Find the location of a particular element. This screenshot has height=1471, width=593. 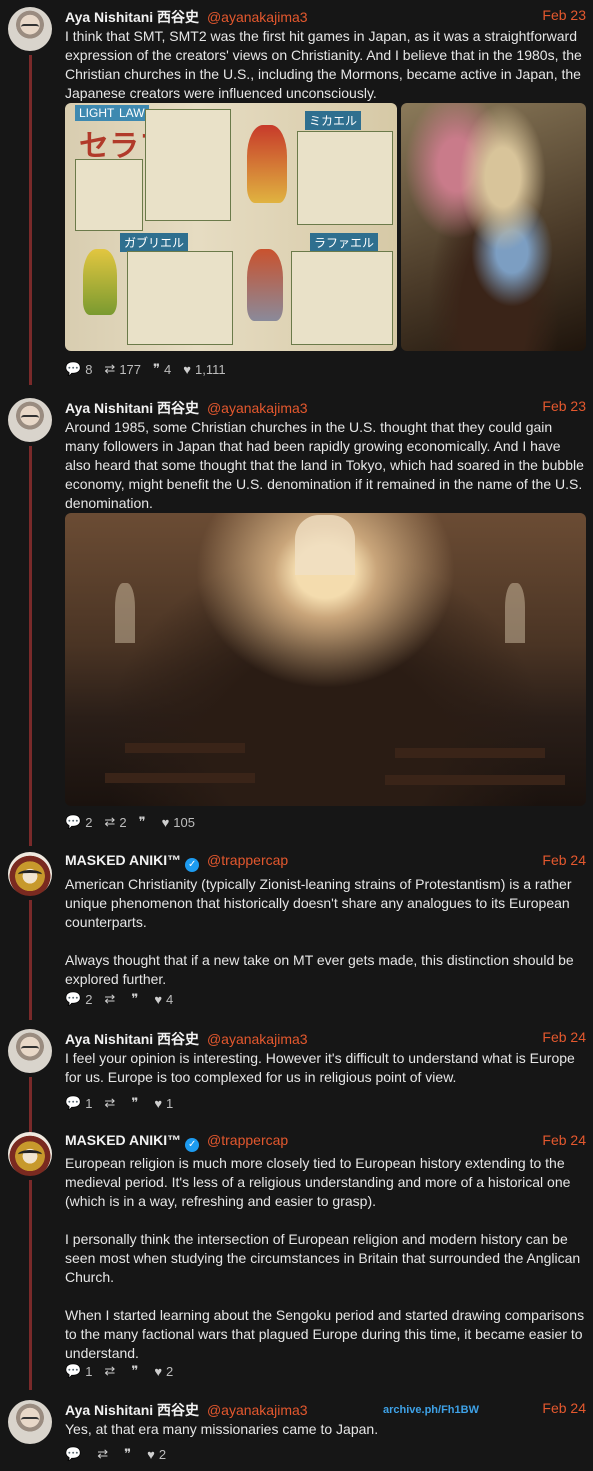

like-count: ♥ 1,111 is located at coordinates (204, 369).